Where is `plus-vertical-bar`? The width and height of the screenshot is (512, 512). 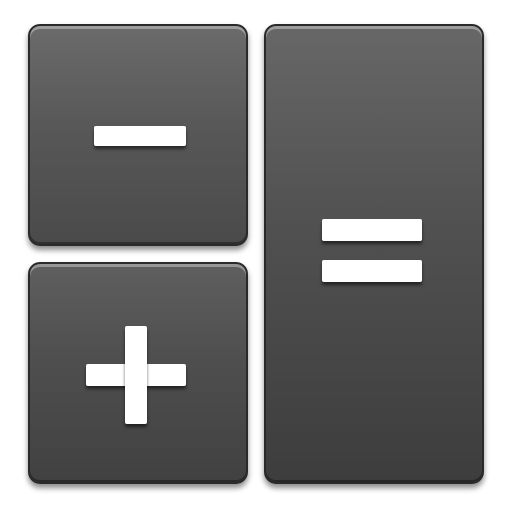
plus-vertical-bar is located at coordinates (136, 375).